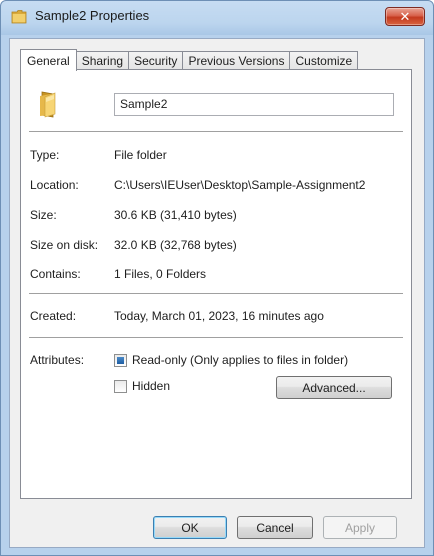  What do you see at coordinates (55, 274) in the screenshot?
I see `contains-label: Contains:` at bounding box center [55, 274].